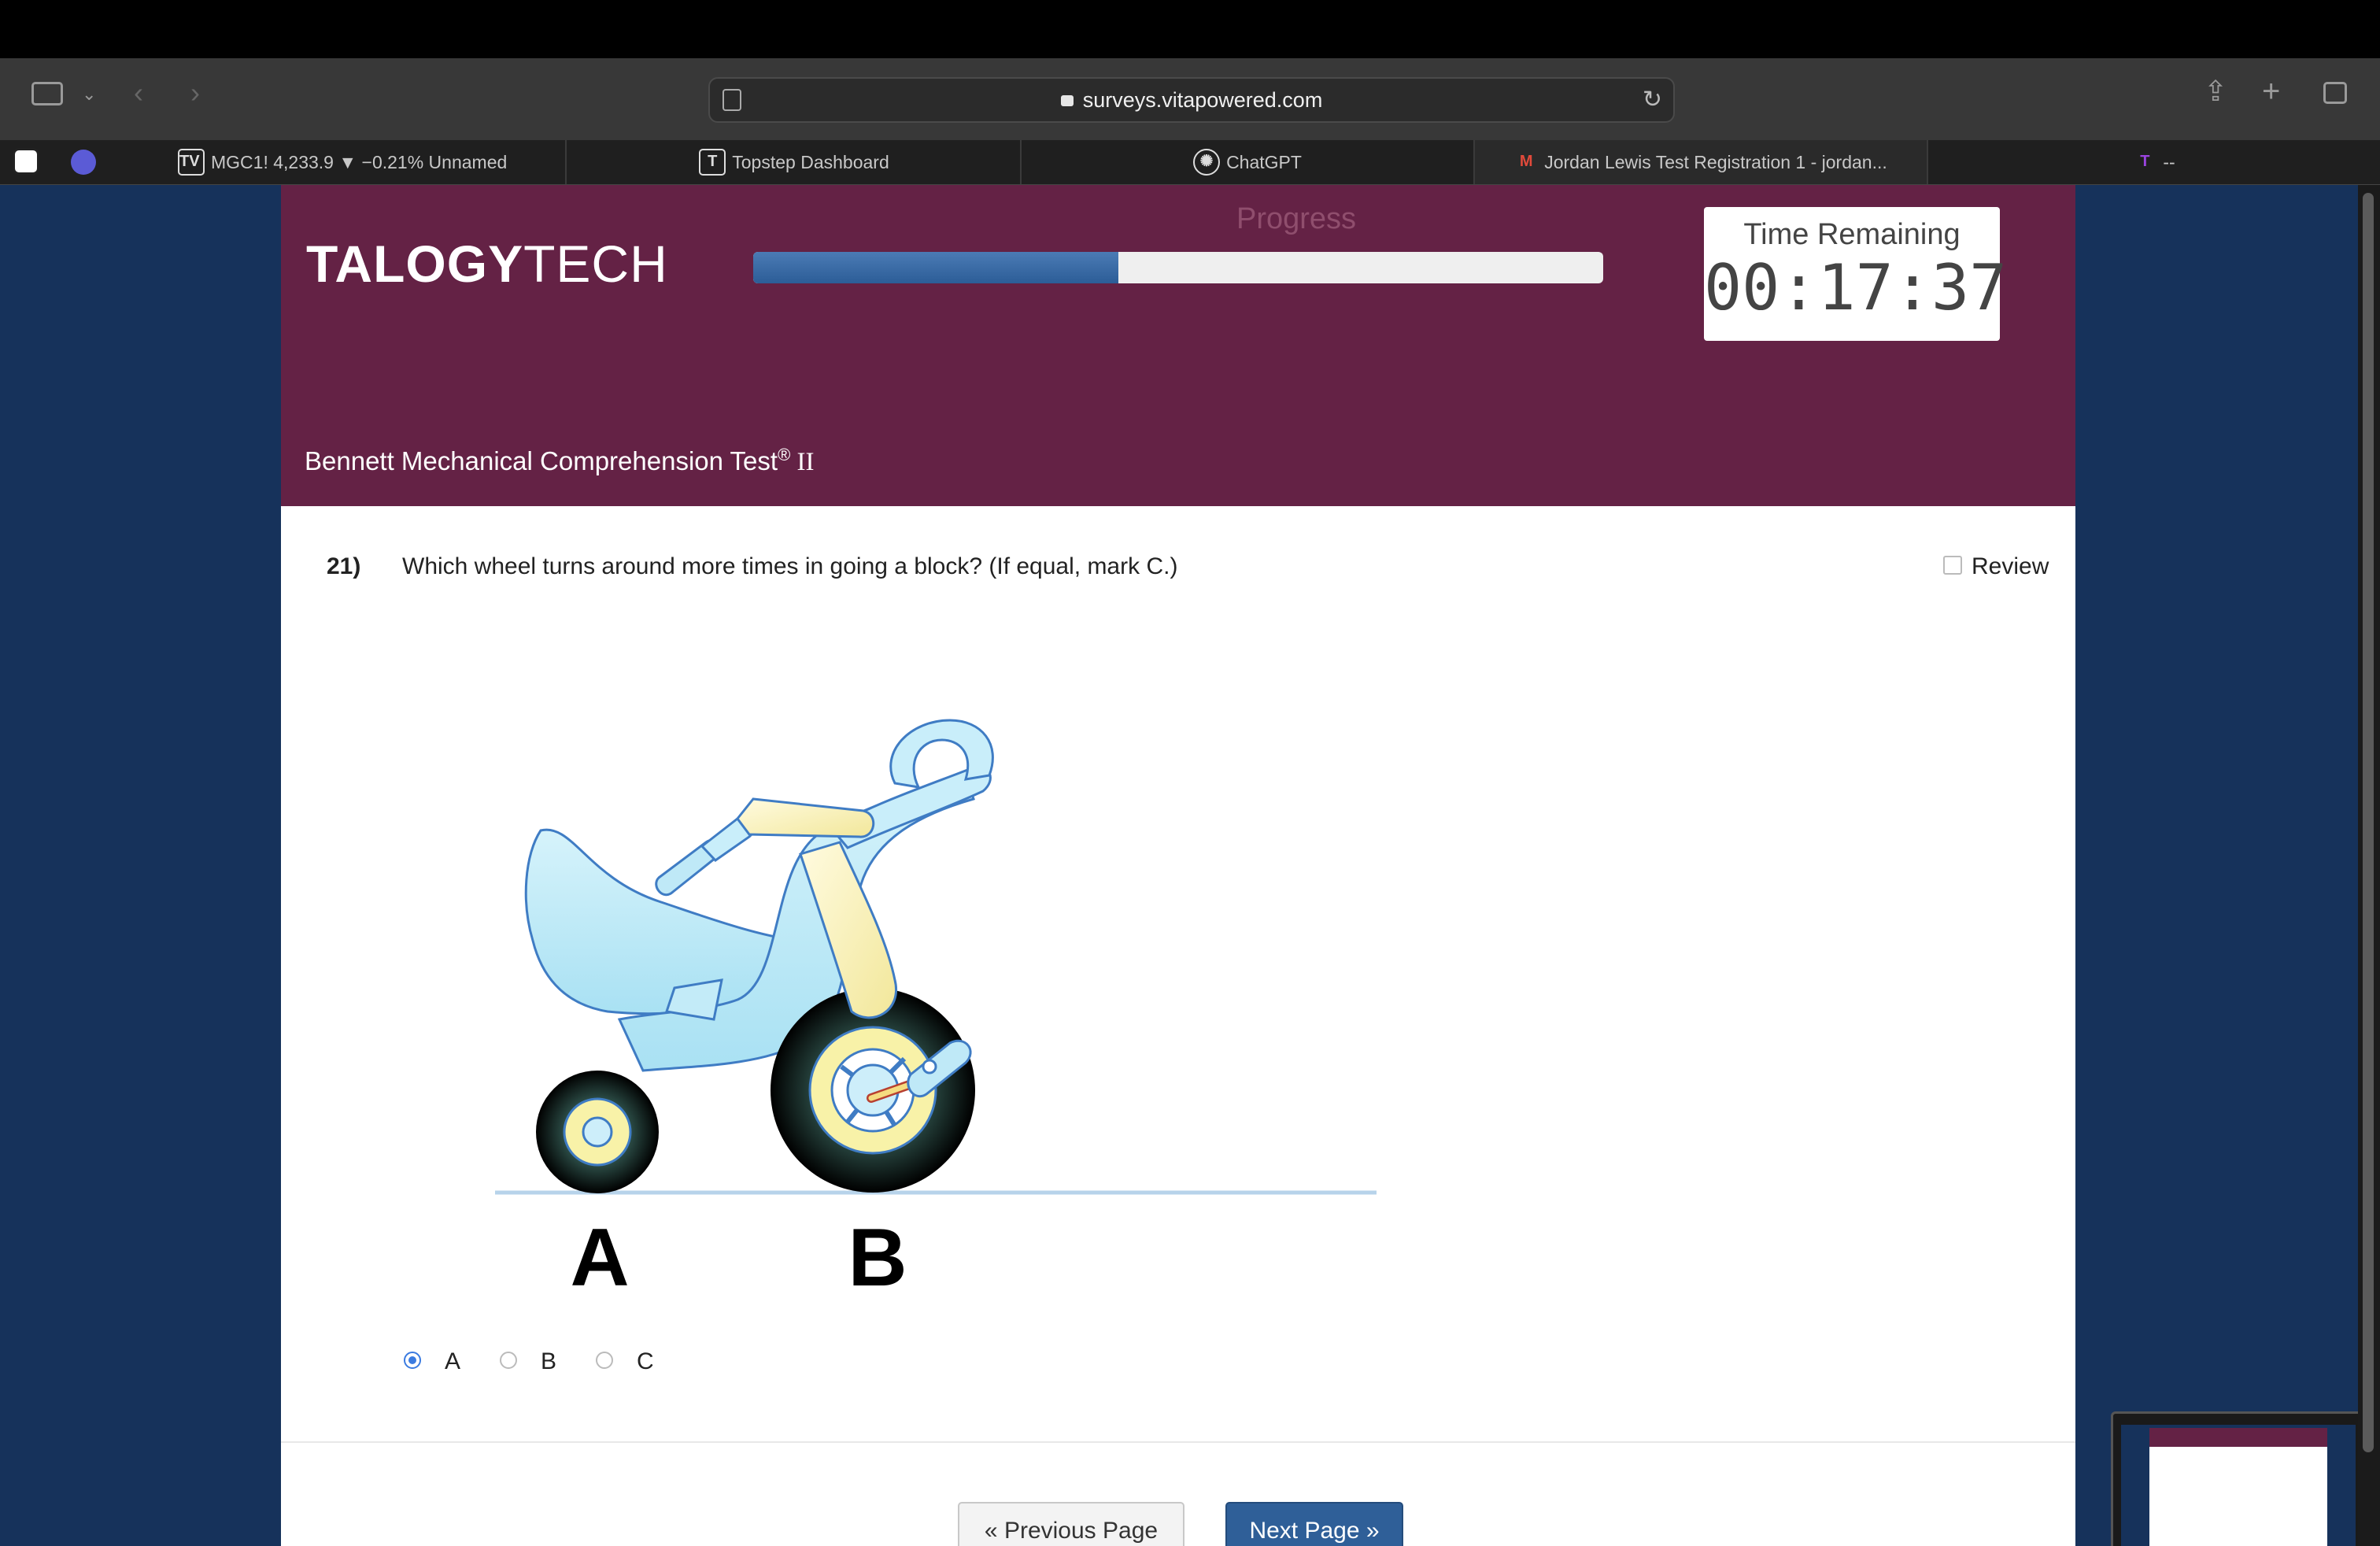  I want to click on tab-topstep: T Topstep Dashboard, so click(795, 162).